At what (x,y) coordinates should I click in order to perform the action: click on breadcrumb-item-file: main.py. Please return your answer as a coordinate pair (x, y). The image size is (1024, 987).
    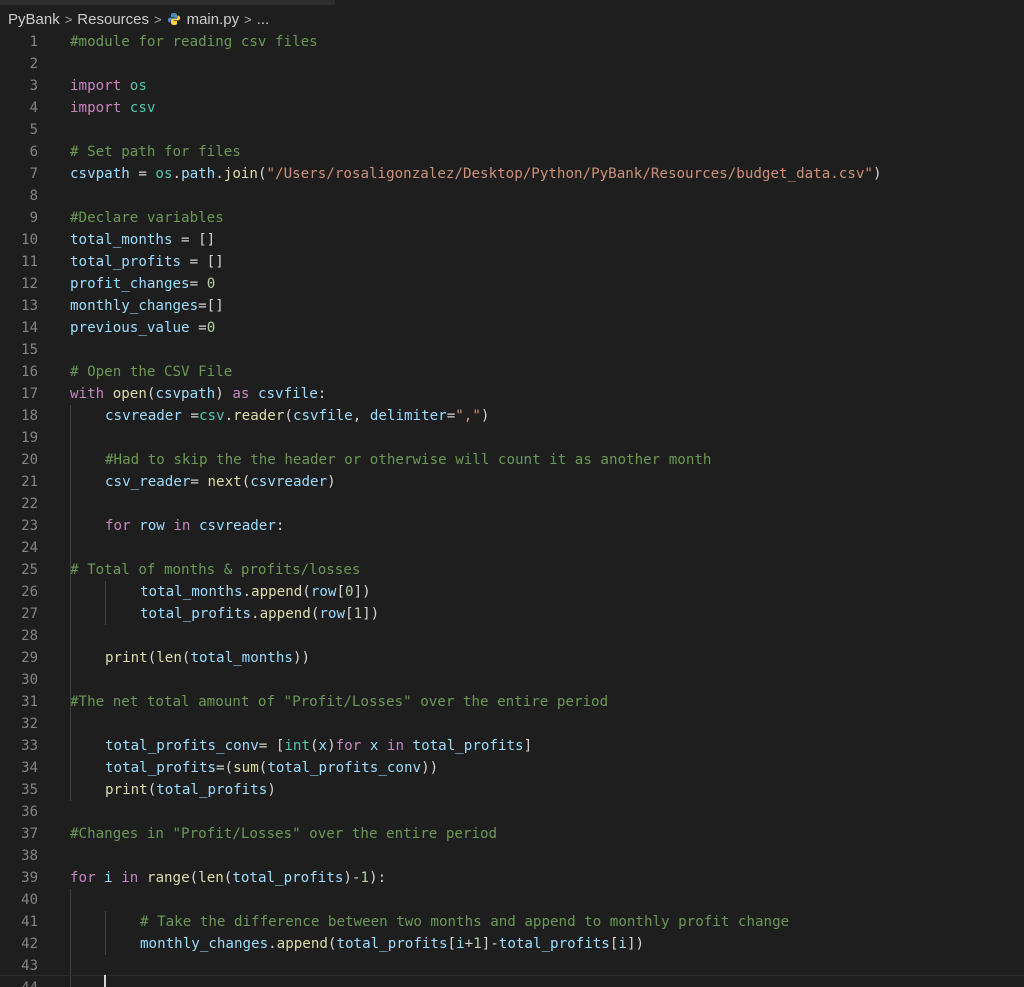
    Looking at the image, I should click on (213, 19).